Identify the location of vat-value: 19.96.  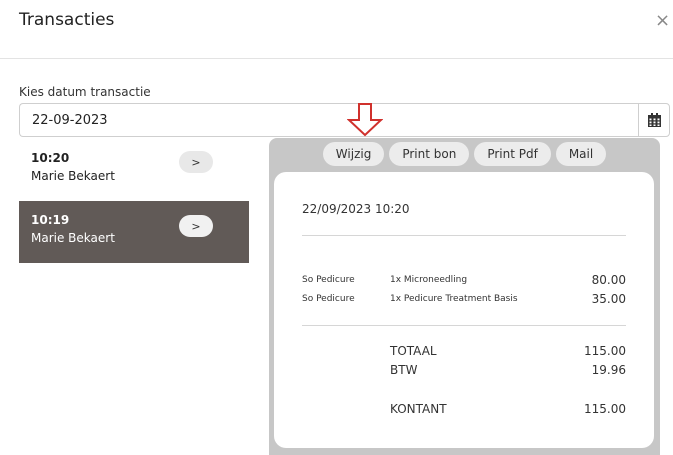
(608, 370).